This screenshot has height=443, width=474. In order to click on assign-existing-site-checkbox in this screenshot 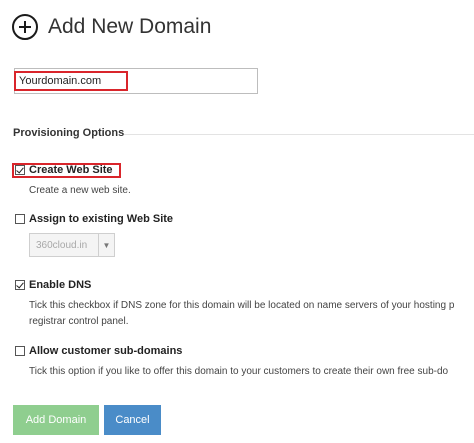, I will do `click(20, 219)`.